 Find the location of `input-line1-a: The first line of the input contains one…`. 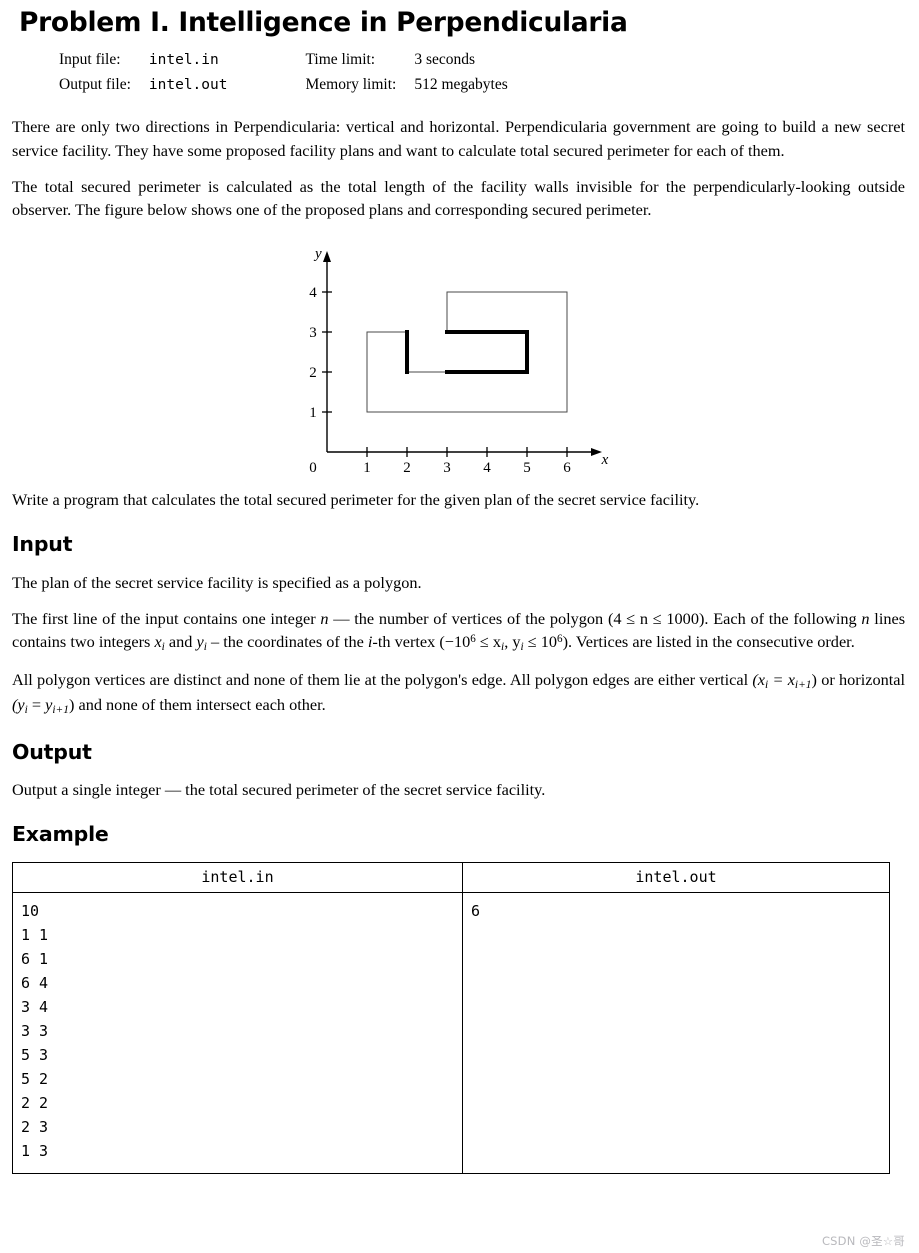

input-line1-a: The first line of the input contains one… is located at coordinates (164, 618).